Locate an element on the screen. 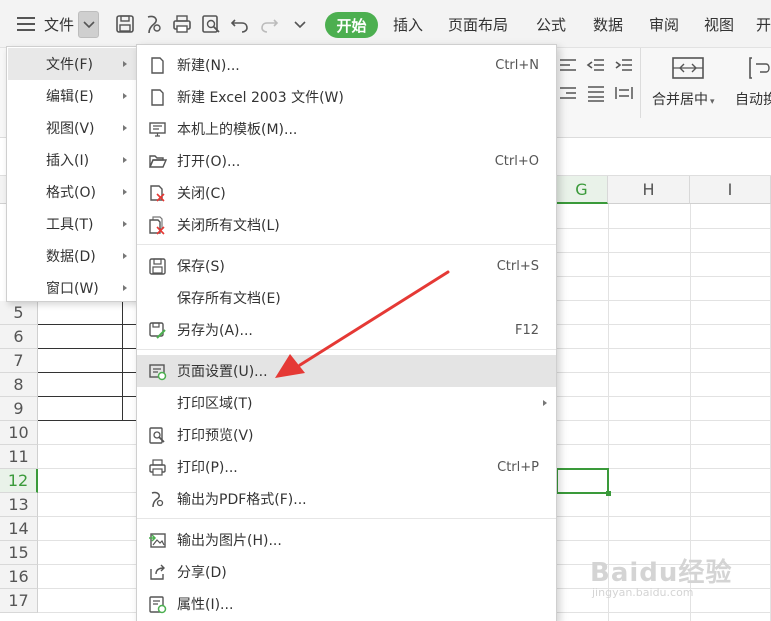  chevron-down-icon is located at coordinates (88, 24).